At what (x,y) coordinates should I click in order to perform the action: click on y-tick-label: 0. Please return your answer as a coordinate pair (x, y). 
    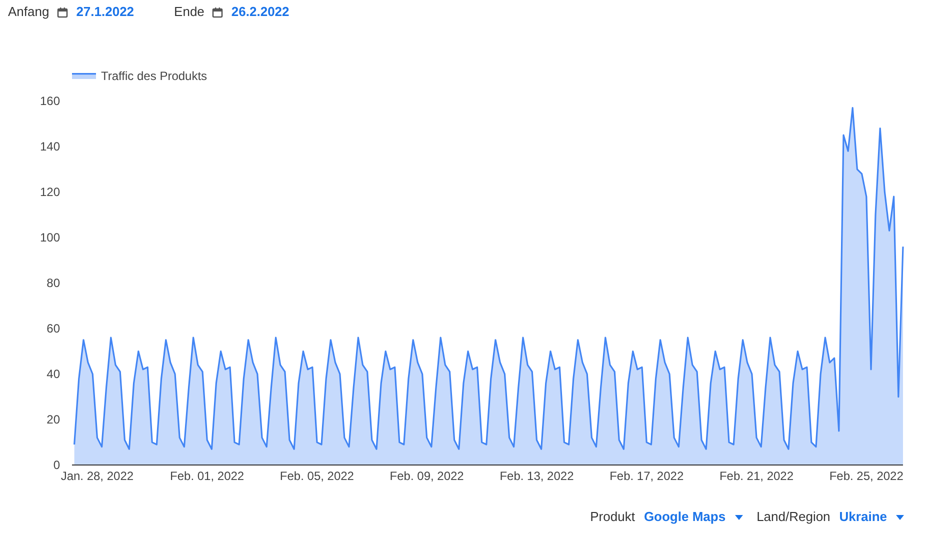
    Looking at the image, I should click on (56, 465).